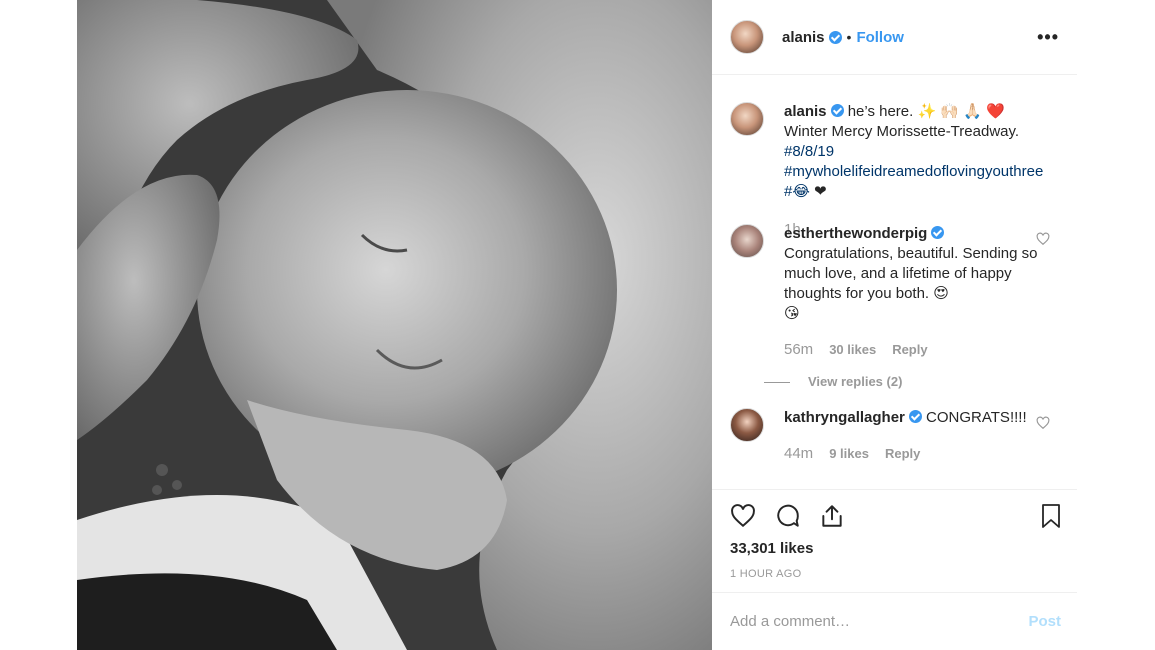 The height and width of the screenshot is (650, 1155). What do you see at coordinates (805, 111) in the screenshot?
I see `caption-username: alanis` at bounding box center [805, 111].